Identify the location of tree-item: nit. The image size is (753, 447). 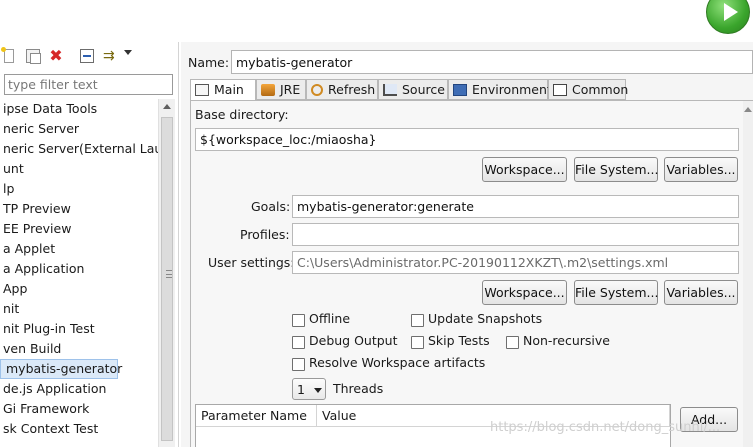
(79, 309).